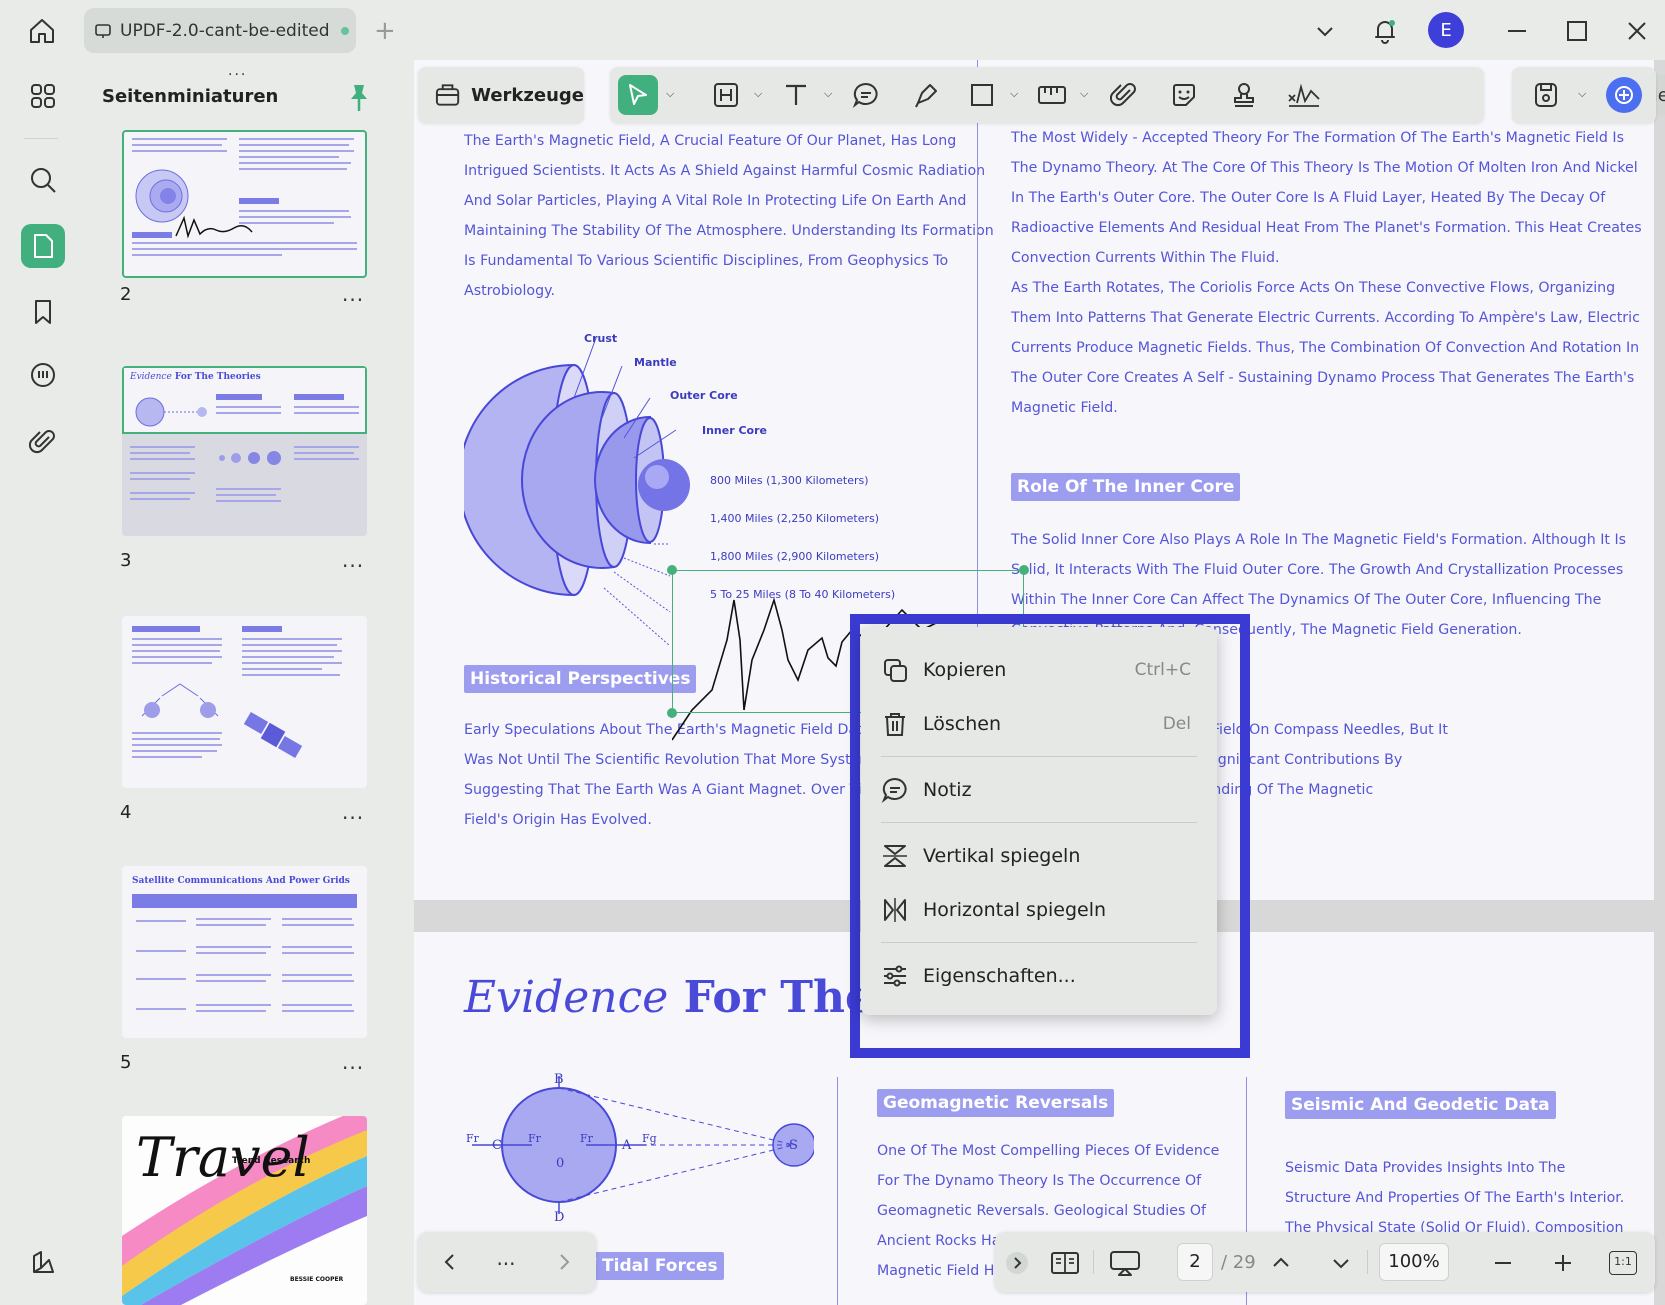  I want to click on prev-button, so click(450, 1262).